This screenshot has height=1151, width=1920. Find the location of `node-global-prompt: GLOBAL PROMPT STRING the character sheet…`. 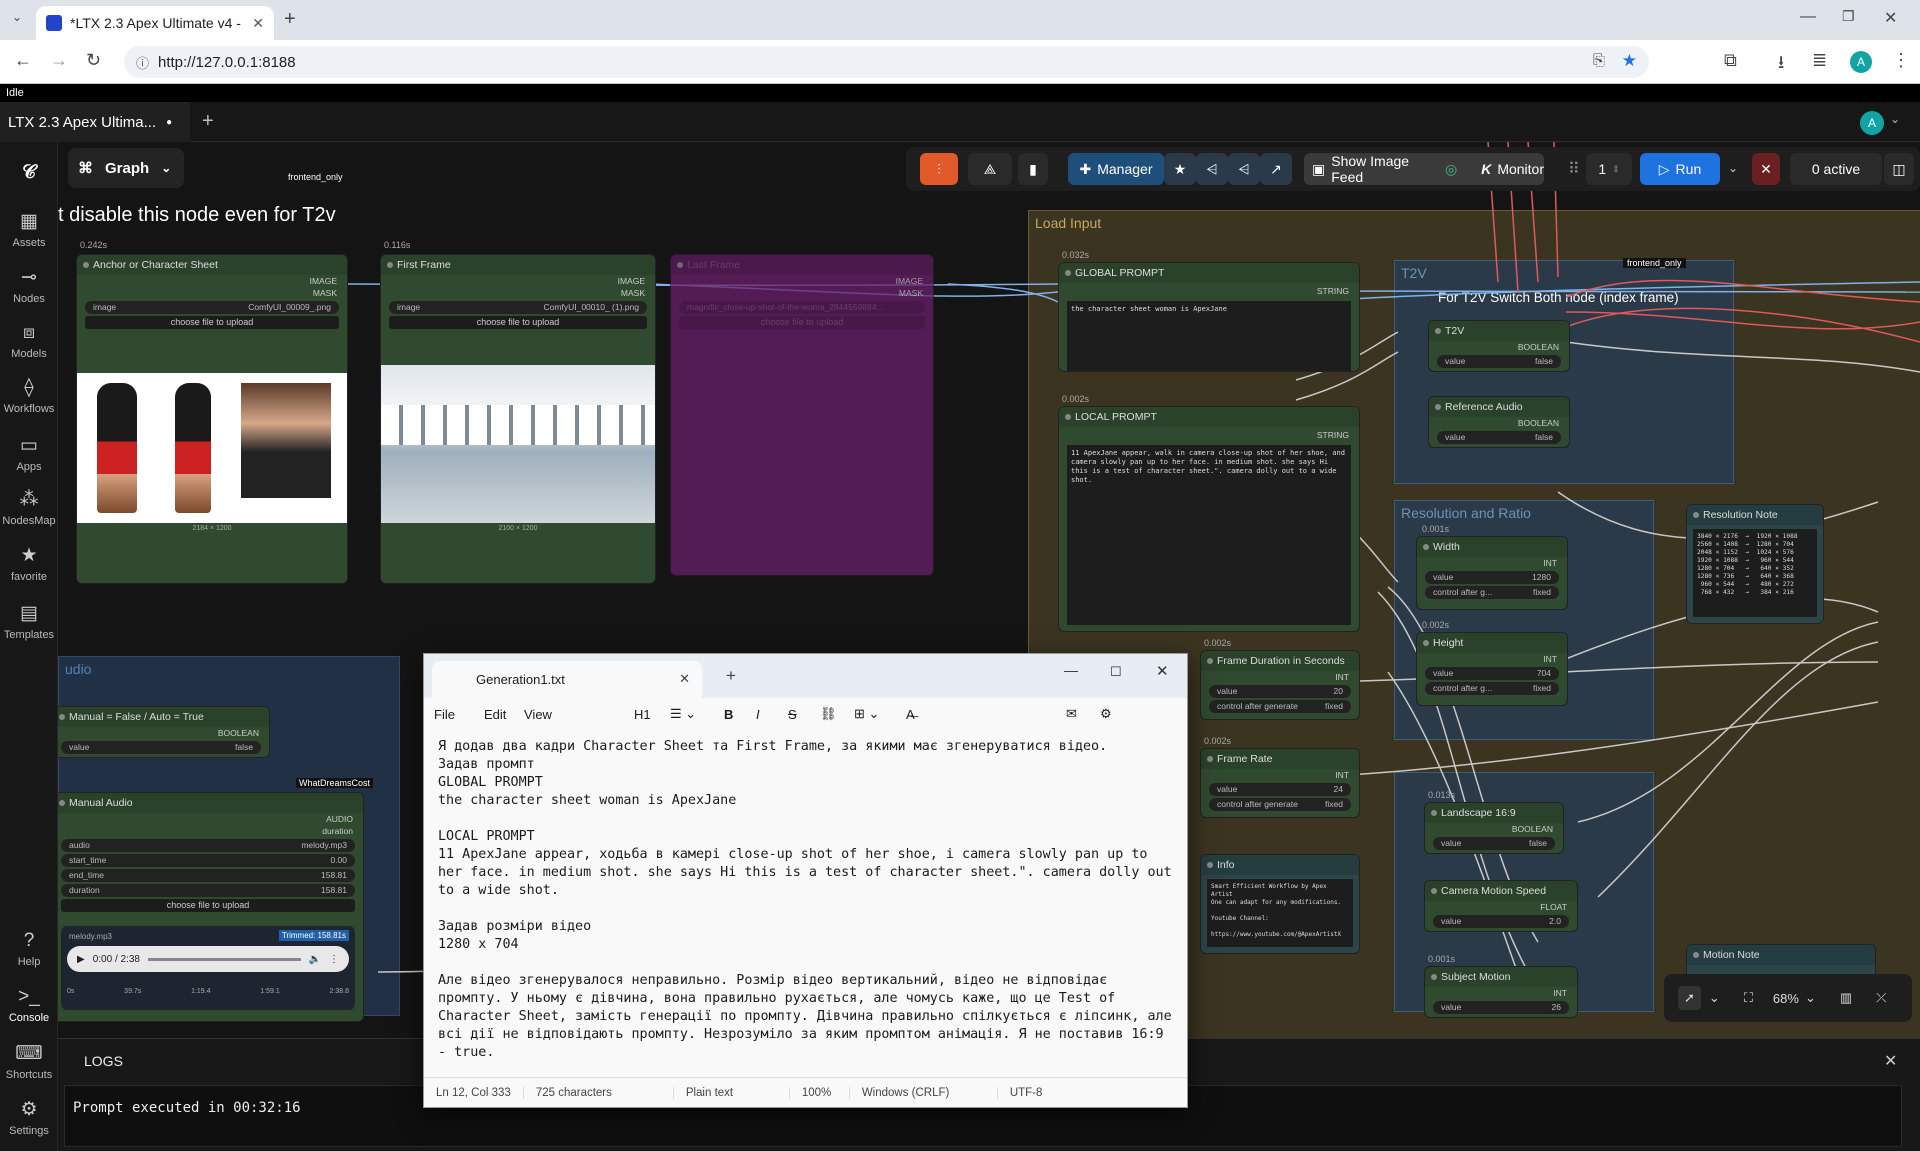

node-global-prompt: GLOBAL PROMPT STRING the character sheet… is located at coordinates (1209, 317).